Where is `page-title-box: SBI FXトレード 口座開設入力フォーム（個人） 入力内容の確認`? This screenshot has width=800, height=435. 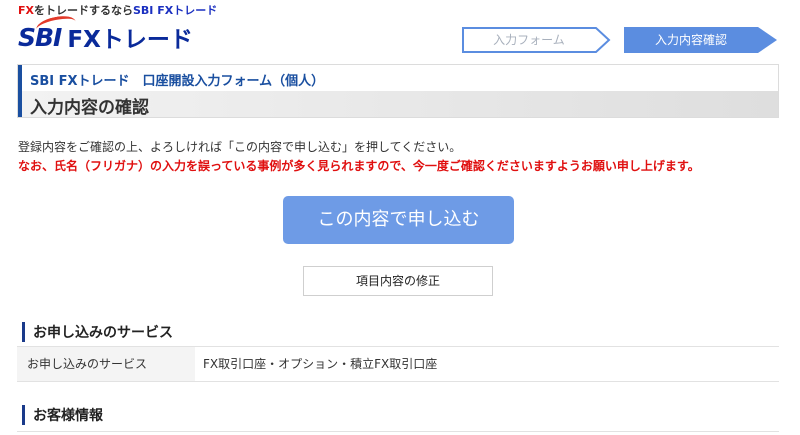 page-title-box: SBI FXトレード 口座開設入力フォーム（個人） 入力内容の確認 is located at coordinates (398, 91).